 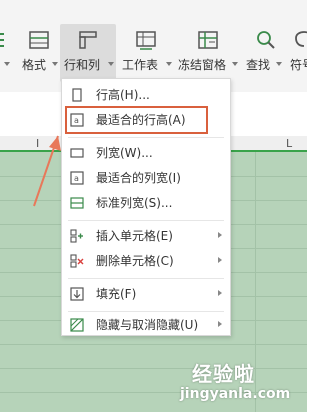 I want to click on search-label: 查找, so click(x=258, y=65).